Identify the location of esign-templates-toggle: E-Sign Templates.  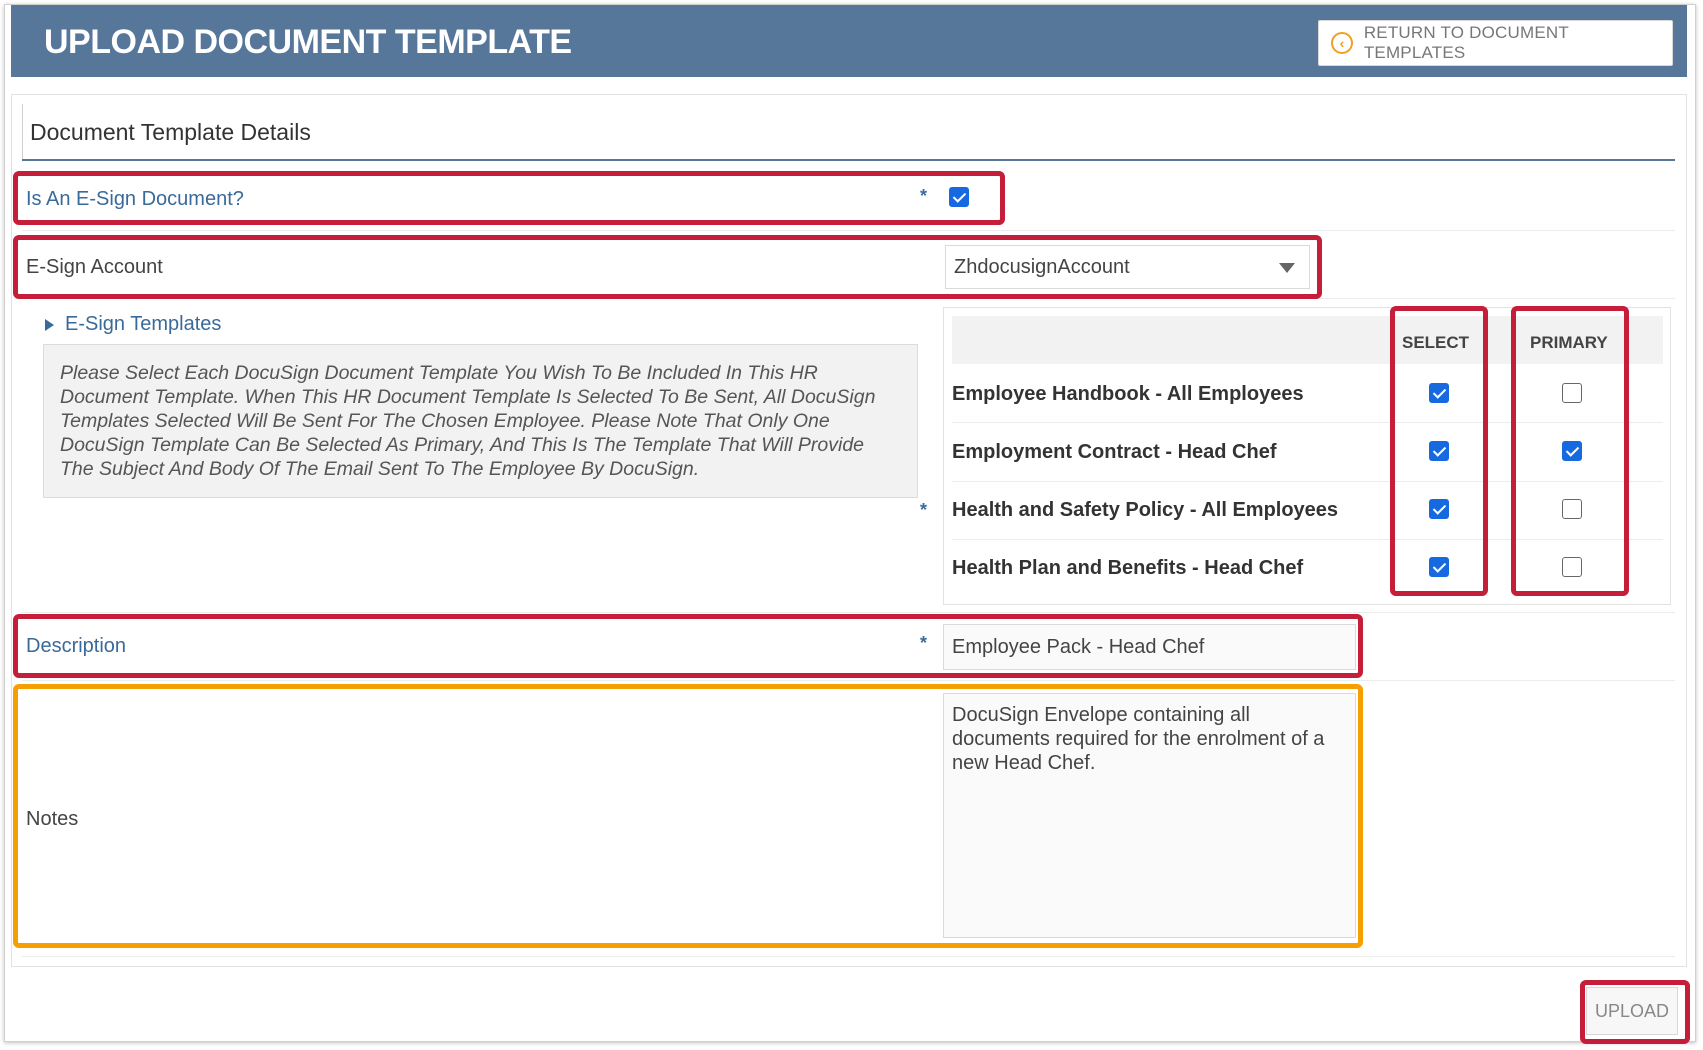
(133, 324).